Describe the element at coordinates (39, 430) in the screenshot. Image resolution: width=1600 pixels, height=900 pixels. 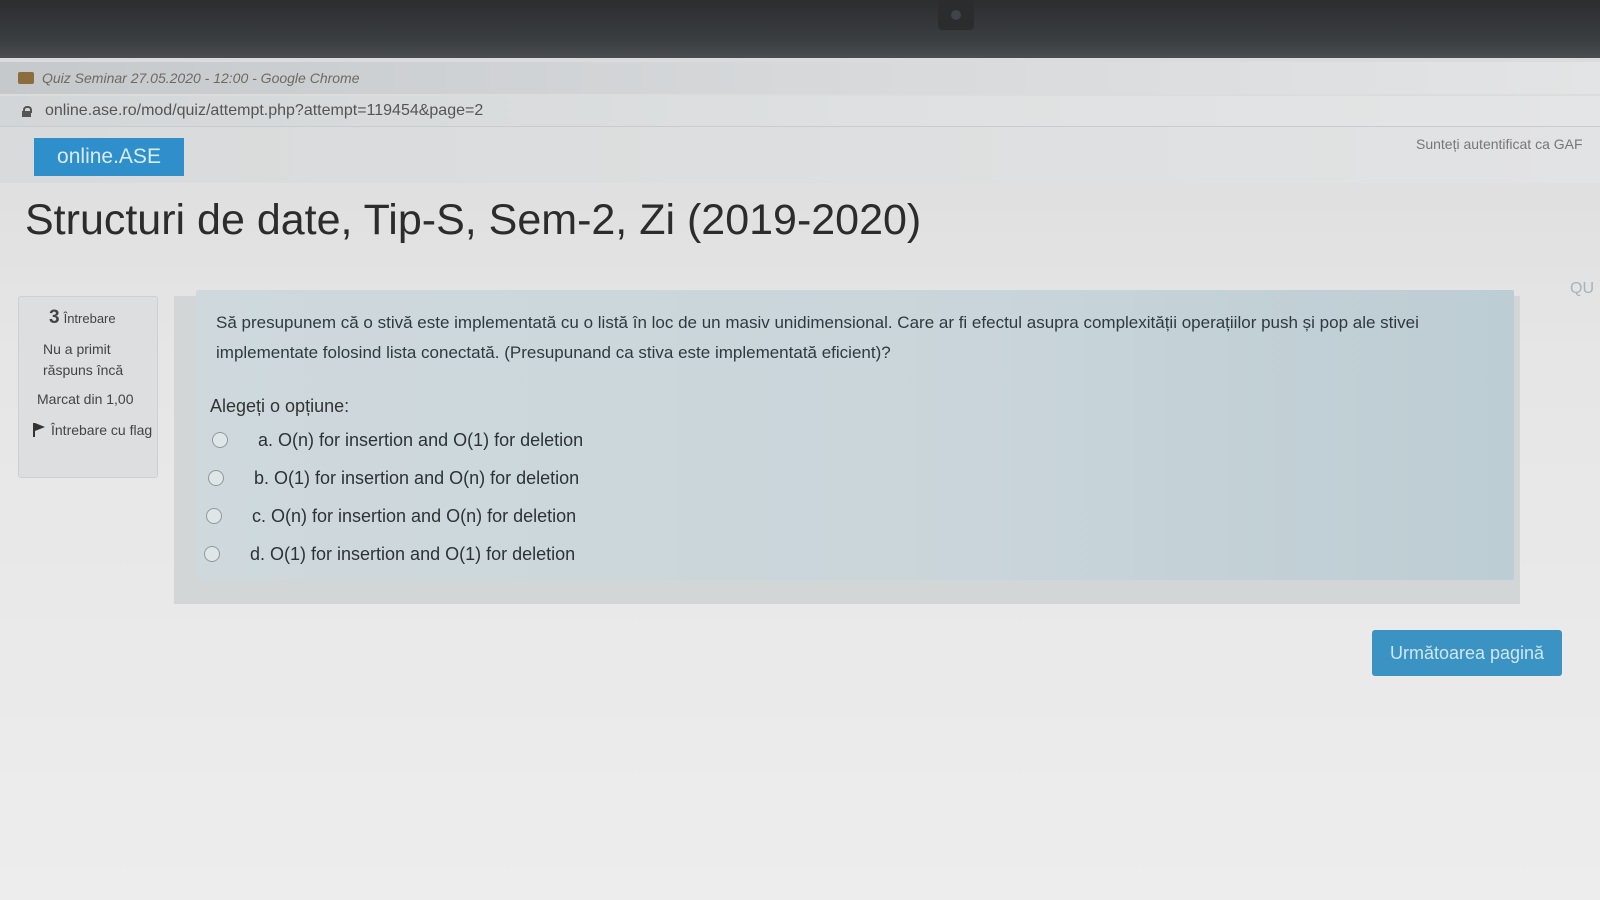
I see `flag-icon` at that location.